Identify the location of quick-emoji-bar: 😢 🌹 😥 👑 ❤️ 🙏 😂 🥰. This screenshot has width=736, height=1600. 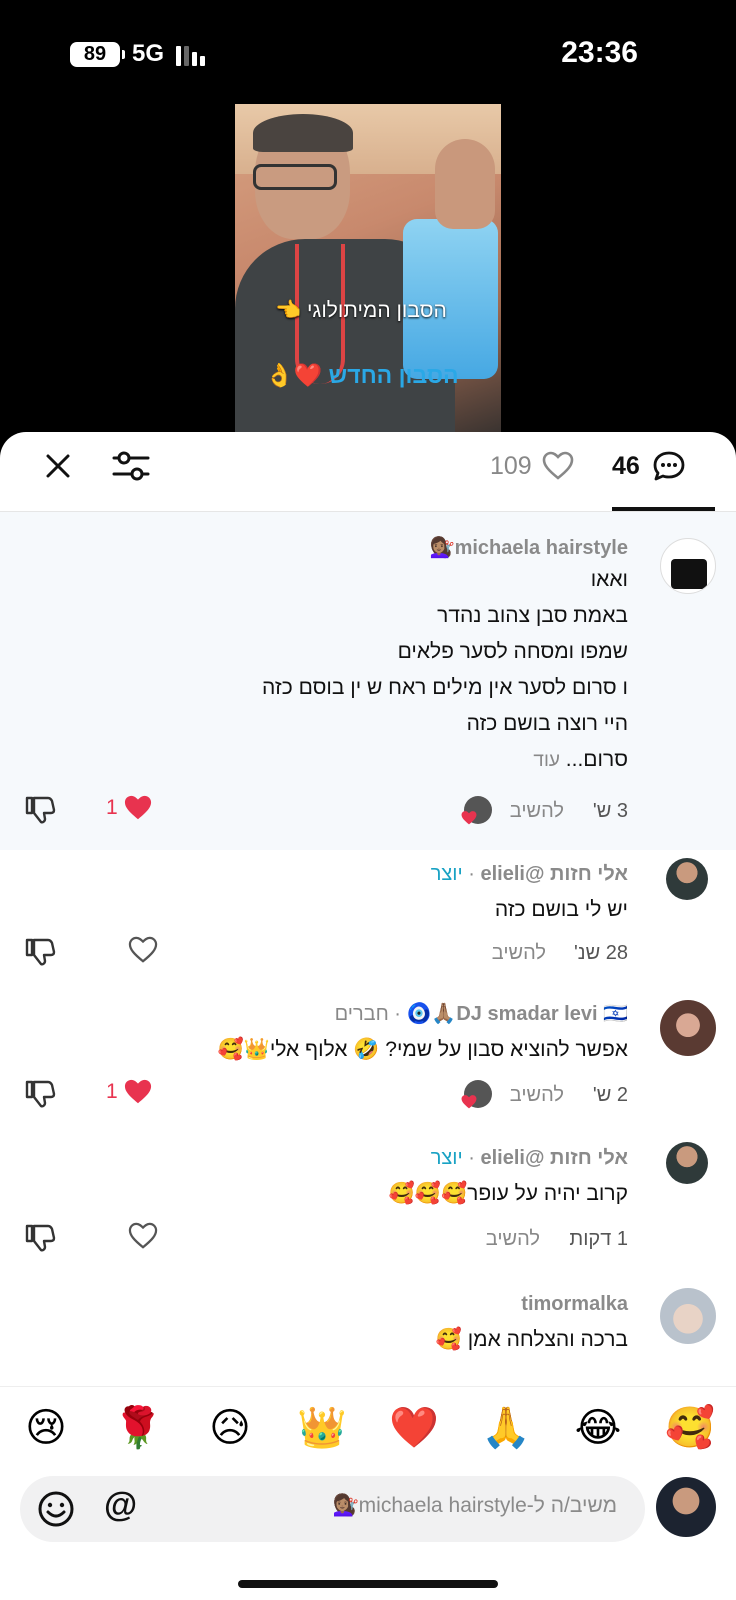
(368, 1427).